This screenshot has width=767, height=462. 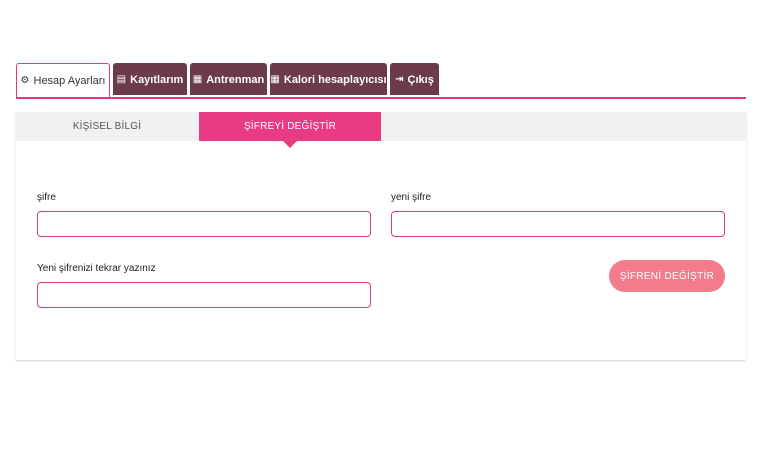 I want to click on tab-label: Antrenman, so click(x=235, y=79).